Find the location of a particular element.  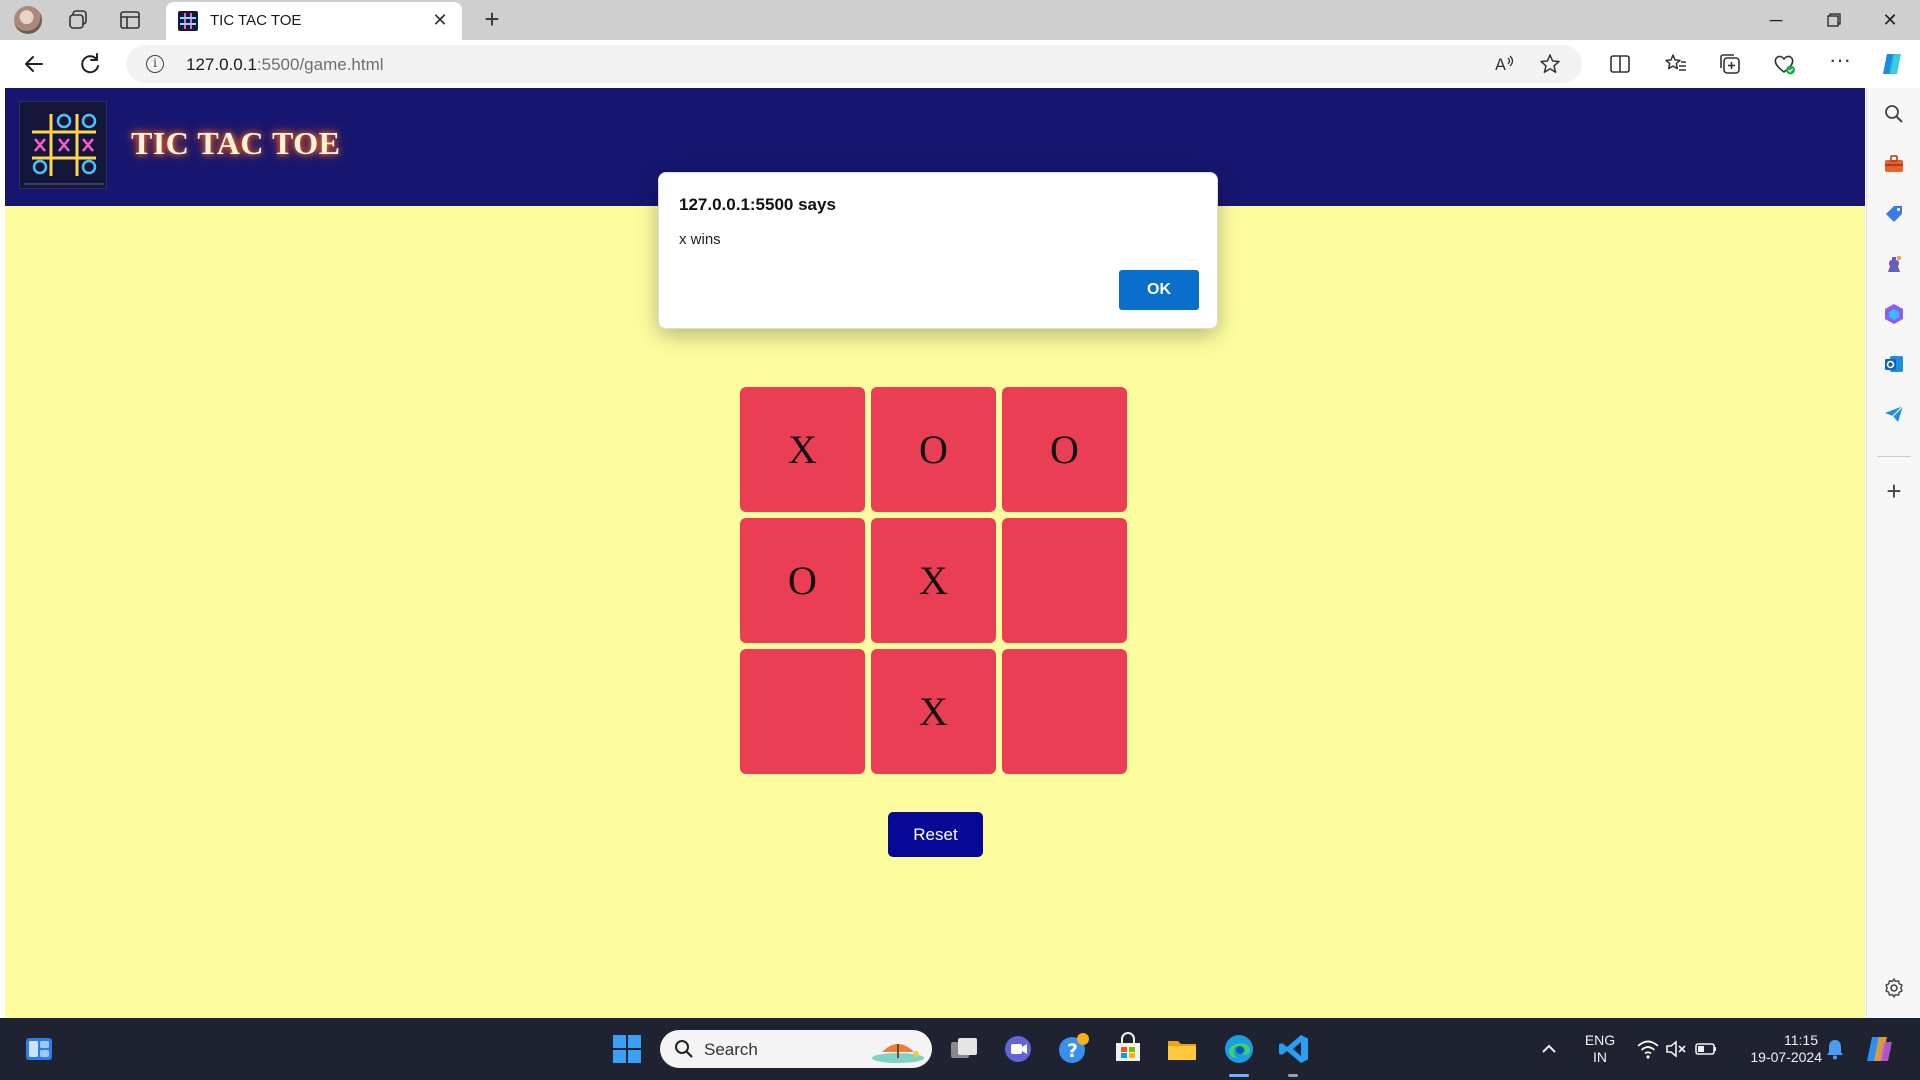

minimize-icon: ─ is located at coordinates (1776, 20).